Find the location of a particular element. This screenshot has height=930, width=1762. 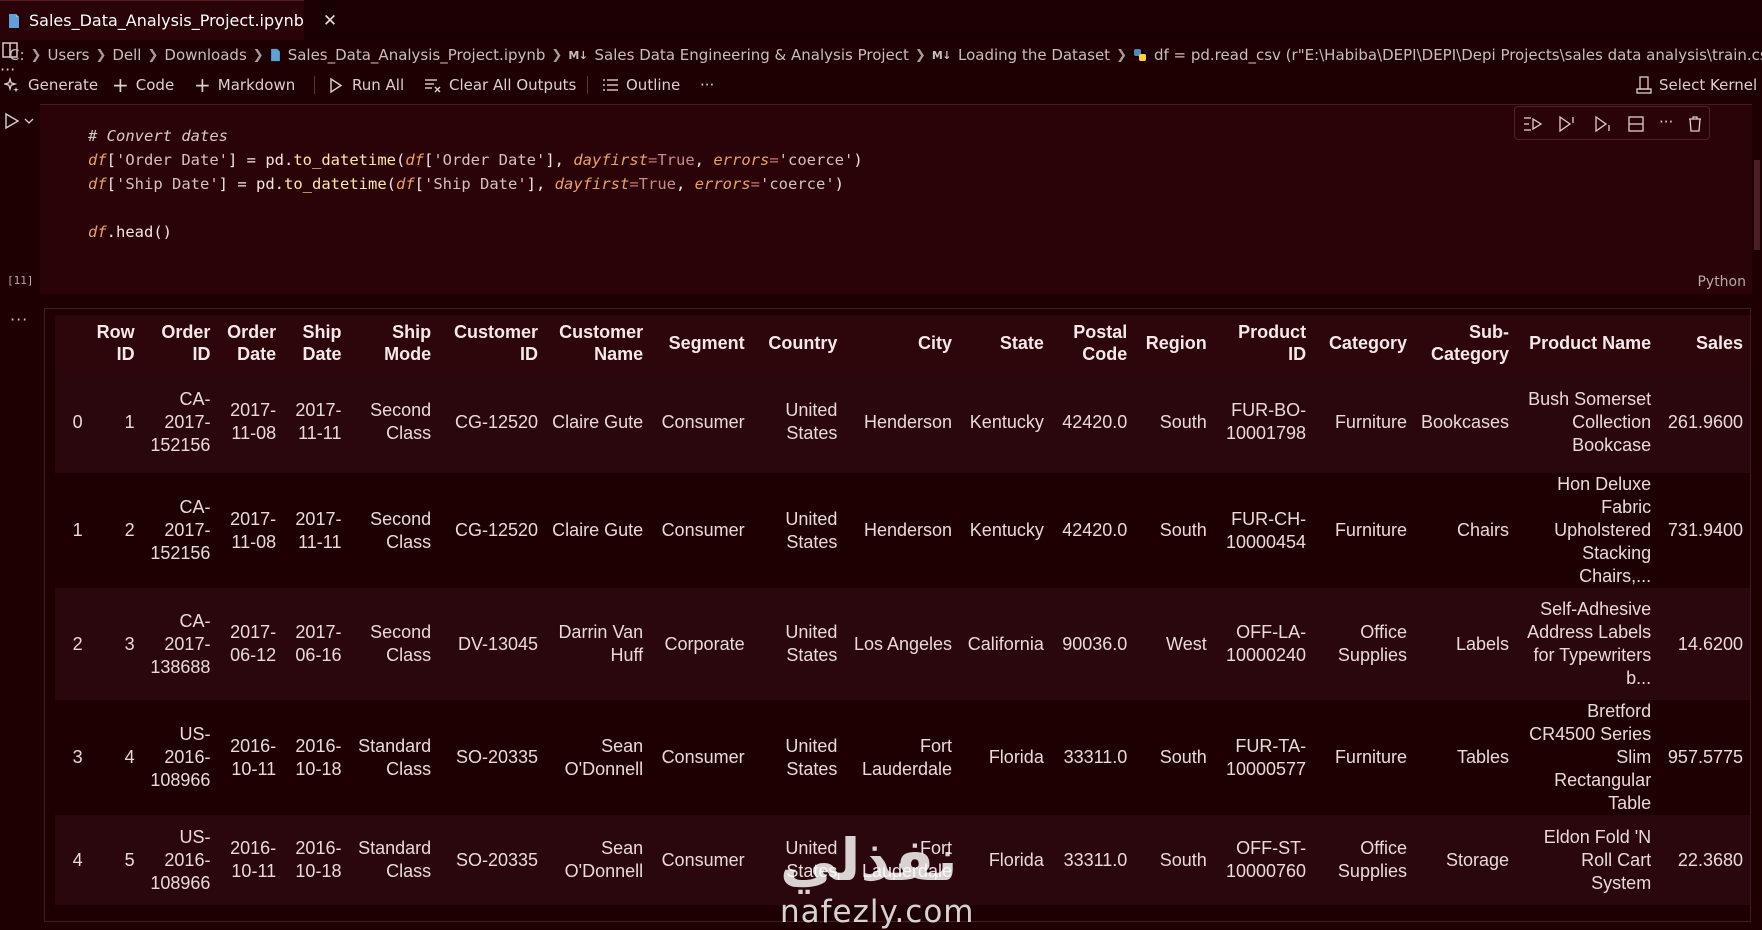

run-all-button: Run All is located at coordinates (366, 85).